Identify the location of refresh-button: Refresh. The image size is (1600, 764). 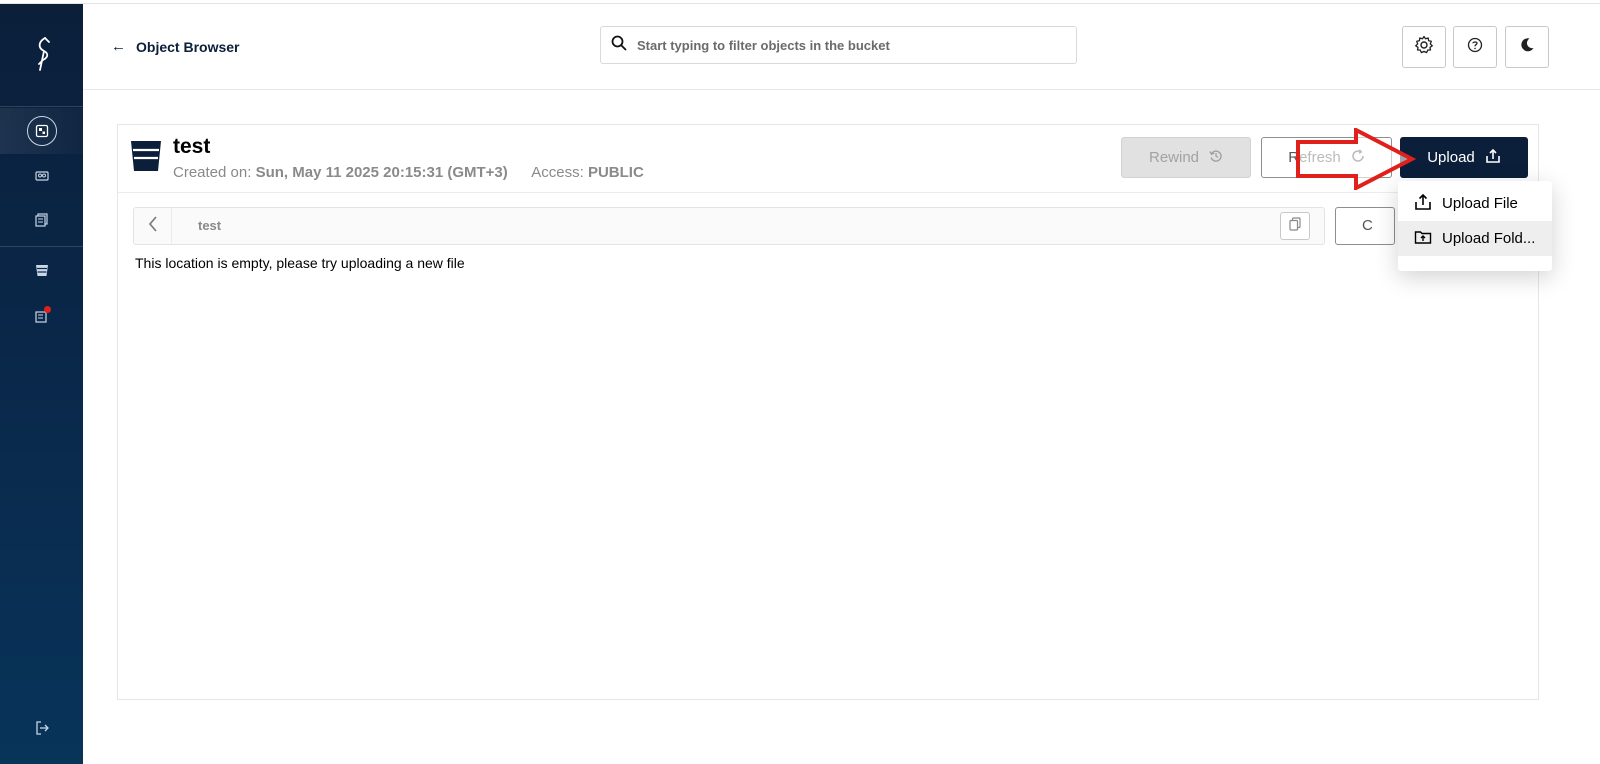
(1326, 157).